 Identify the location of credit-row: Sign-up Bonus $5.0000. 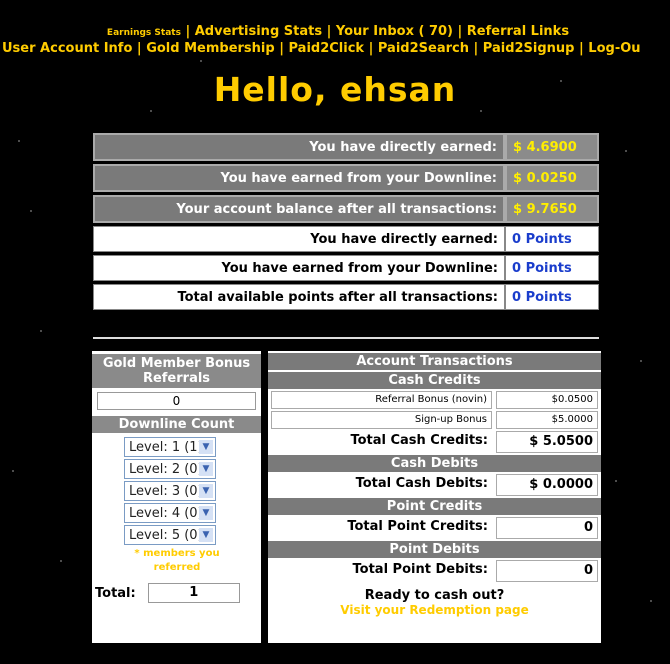
(434, 420).